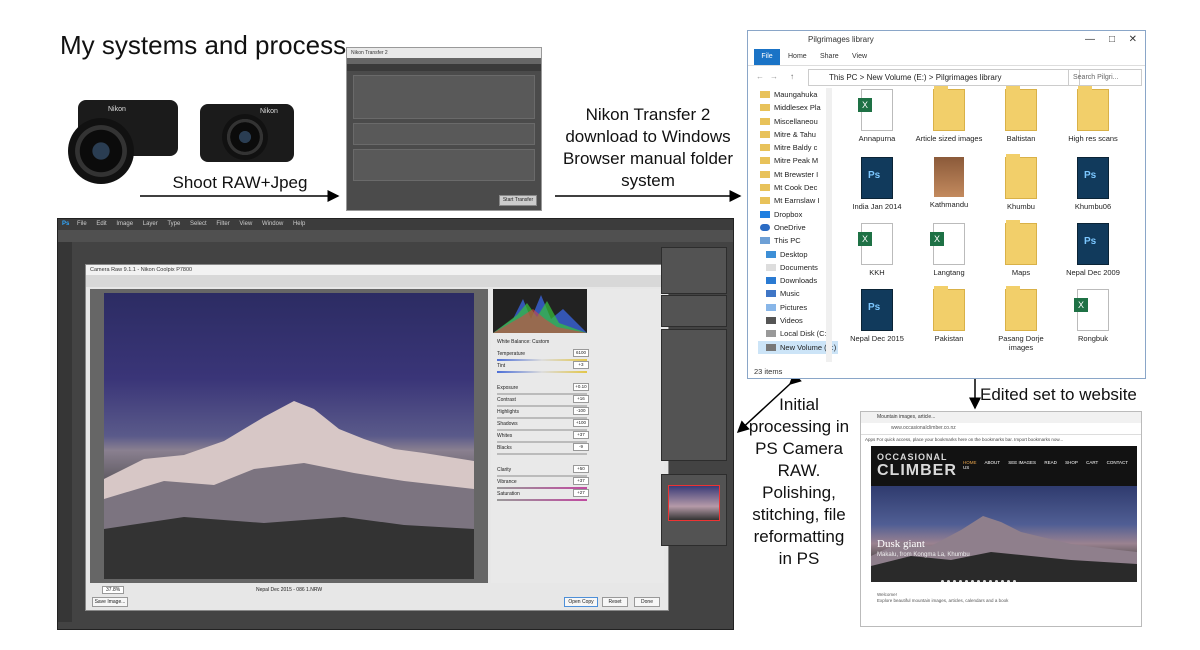  What do you see at coordinates (829, 57) in the screenshot?
I see `ribbon-tab-share: Share` at bounding box center [829, 57].